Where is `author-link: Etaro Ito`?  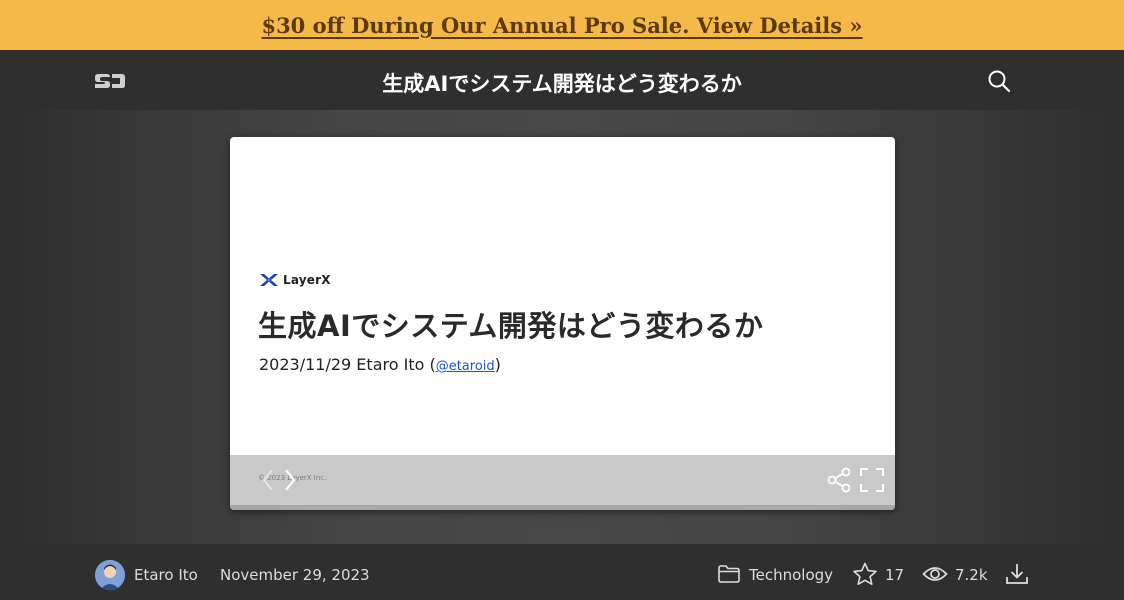 author-link: Etaro Ito is located at coordinates (166, 575).